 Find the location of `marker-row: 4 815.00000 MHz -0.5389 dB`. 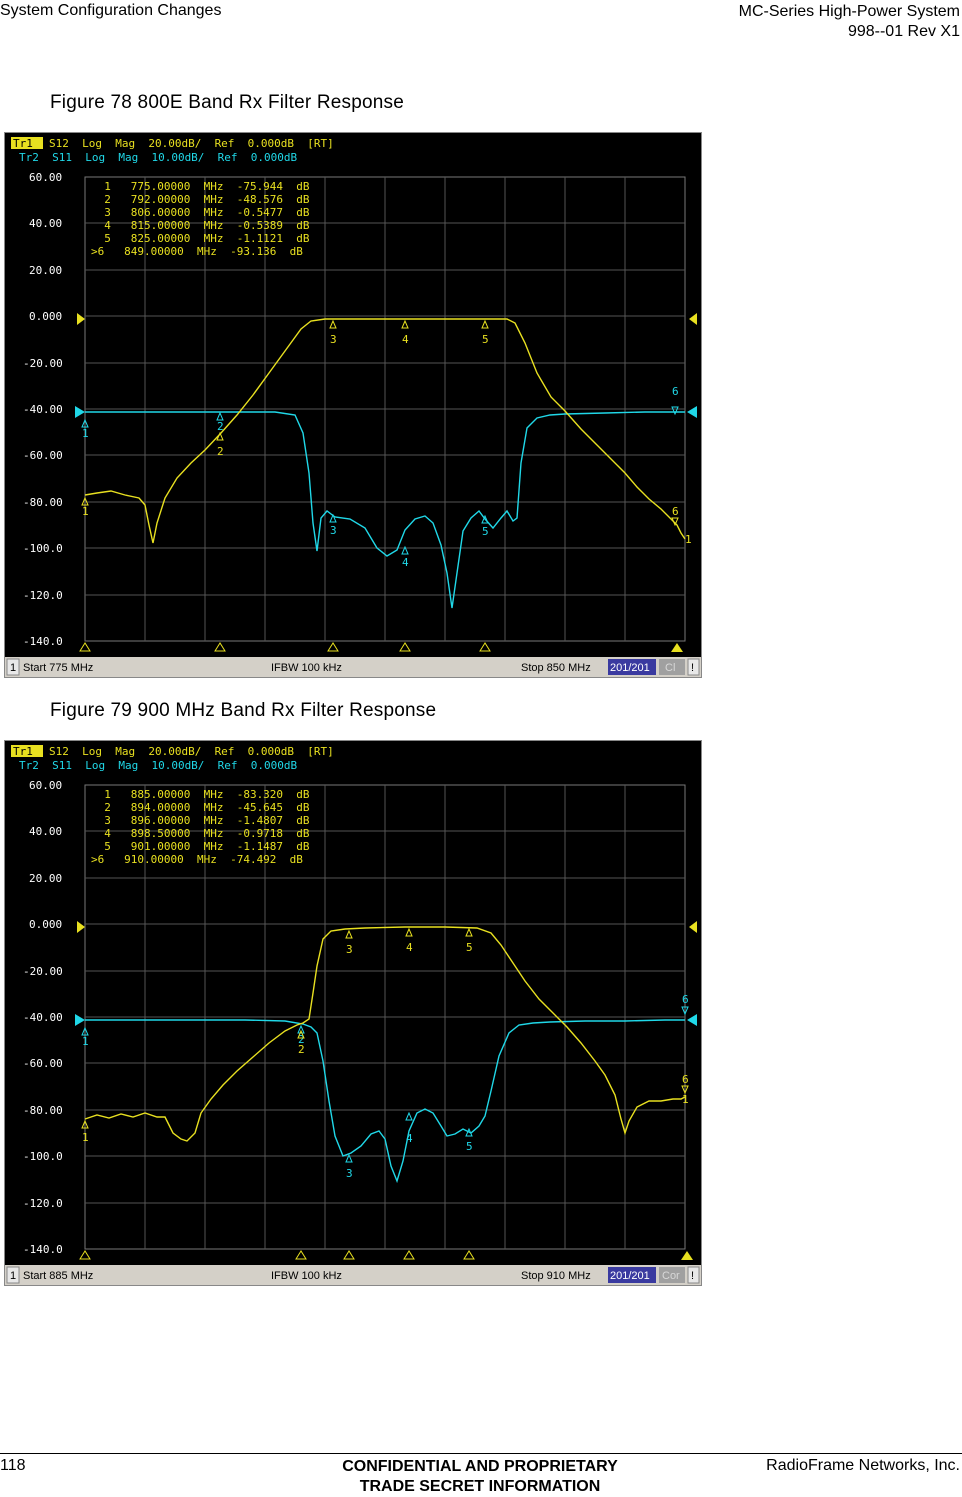

marker-row: 4 815.00000 MHz -0.5389 dB is located at coordinates (200, 225).